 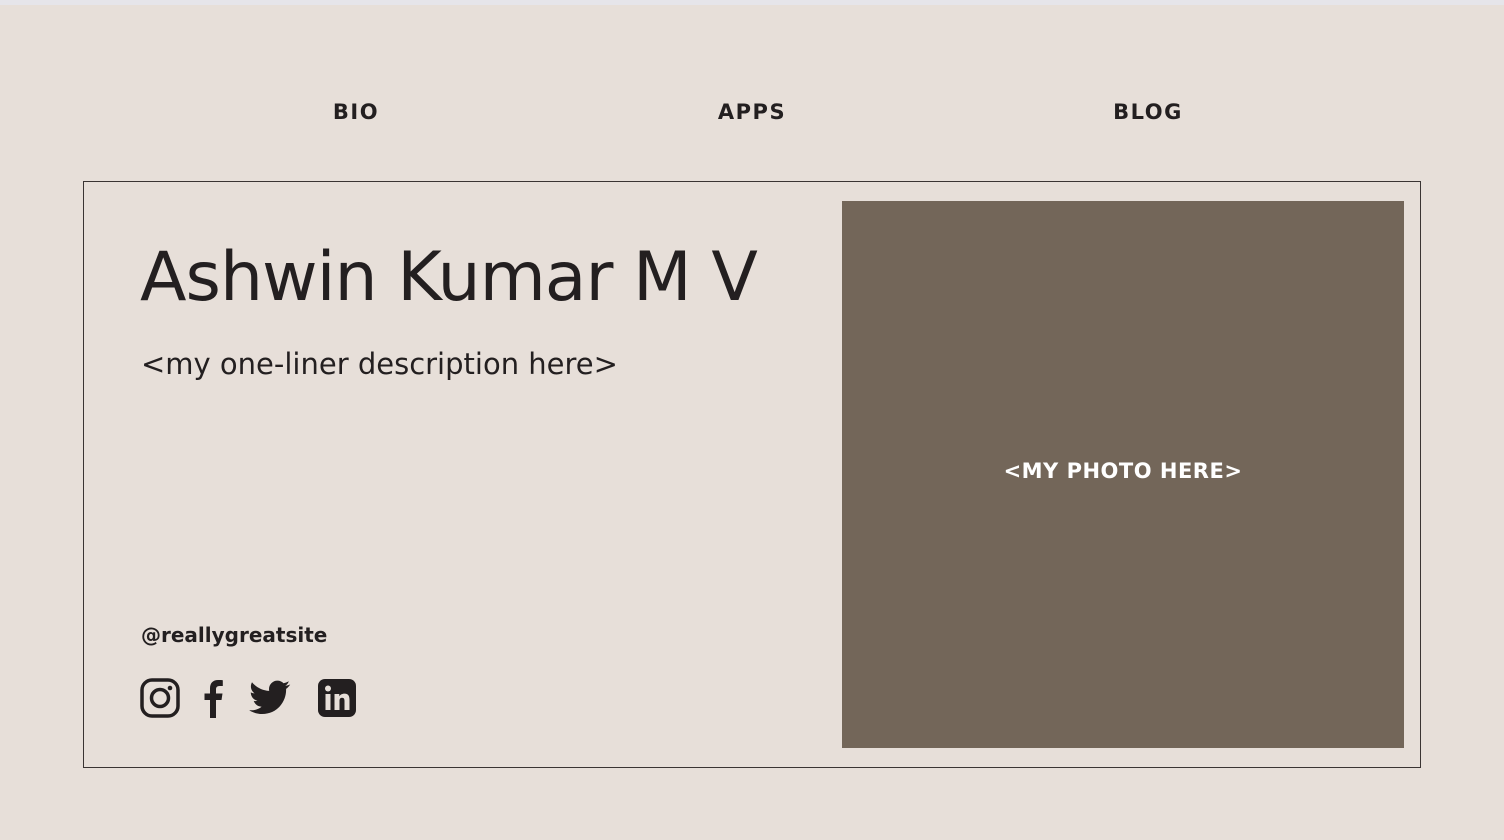 I want to click on nav-link-blog: BLOG, so click(x=1148, y=112).